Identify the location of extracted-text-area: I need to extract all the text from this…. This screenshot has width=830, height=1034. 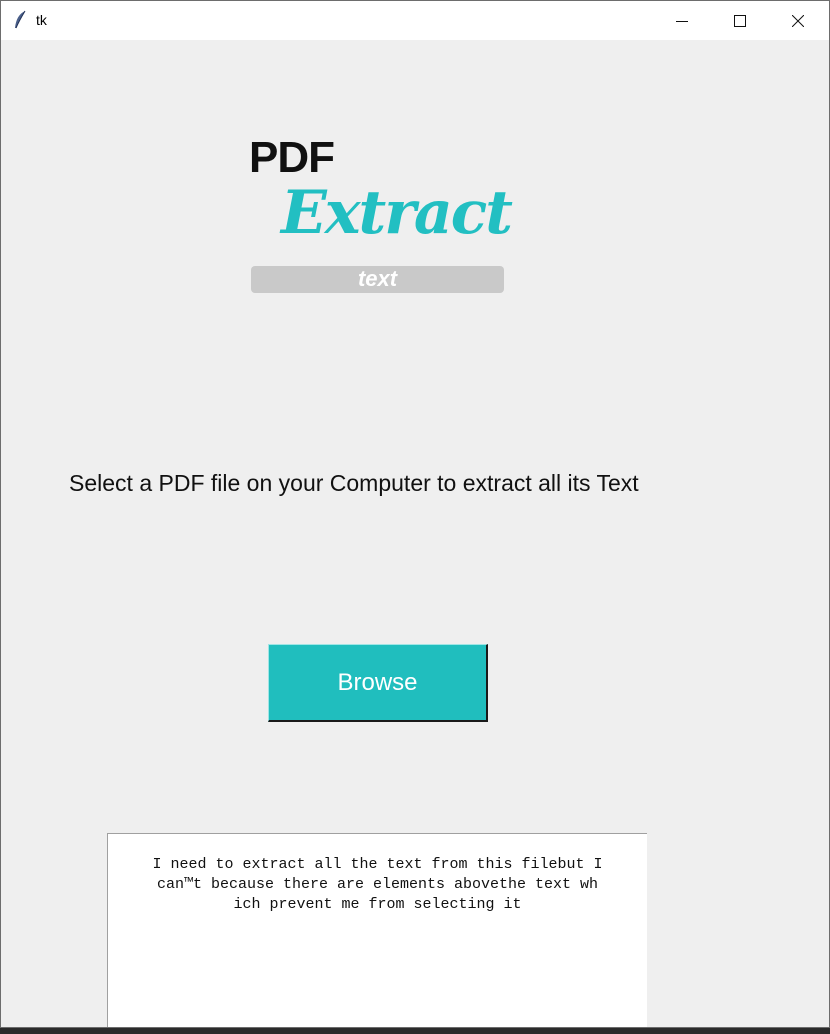
(377, 930).